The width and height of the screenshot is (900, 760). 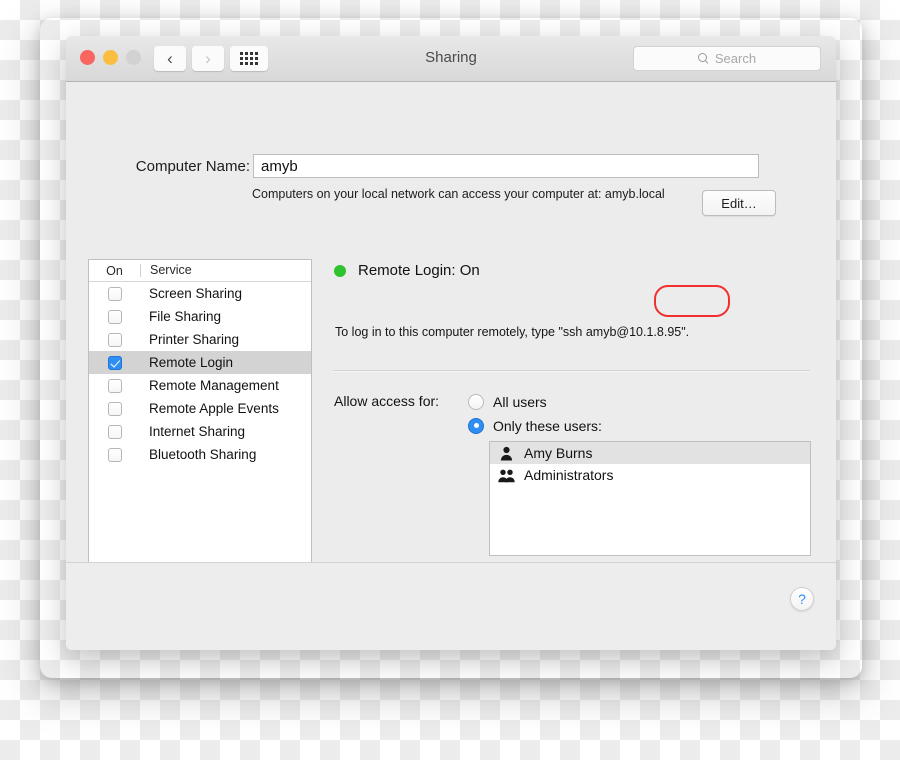 I want to click on radio-option-only-these-users: Only these users:, so click(x=535, y=425).